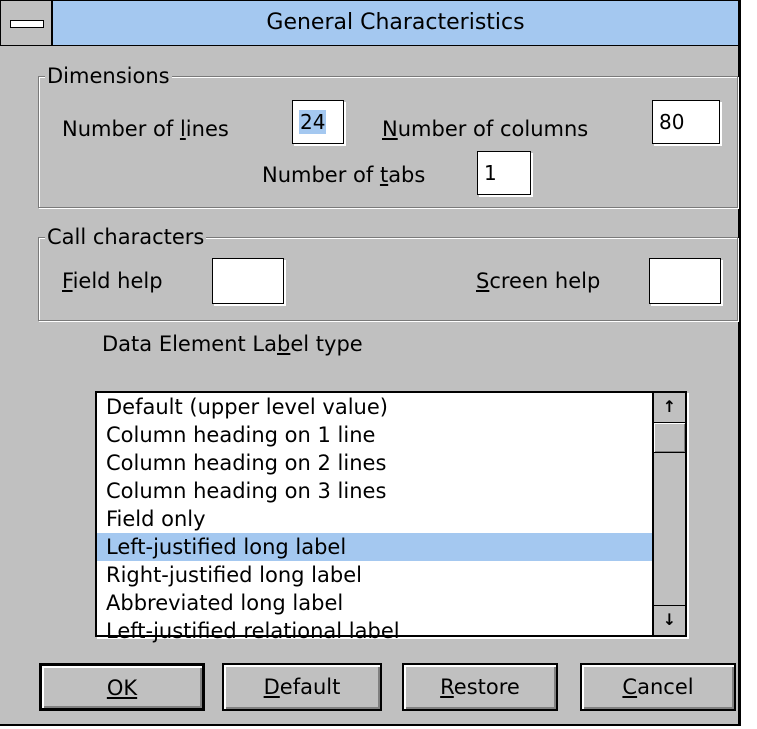  What do you see at coordinates (480, 687) in the screenshot?
I see `restore-button: Restore` at bounding box center [480, 687].